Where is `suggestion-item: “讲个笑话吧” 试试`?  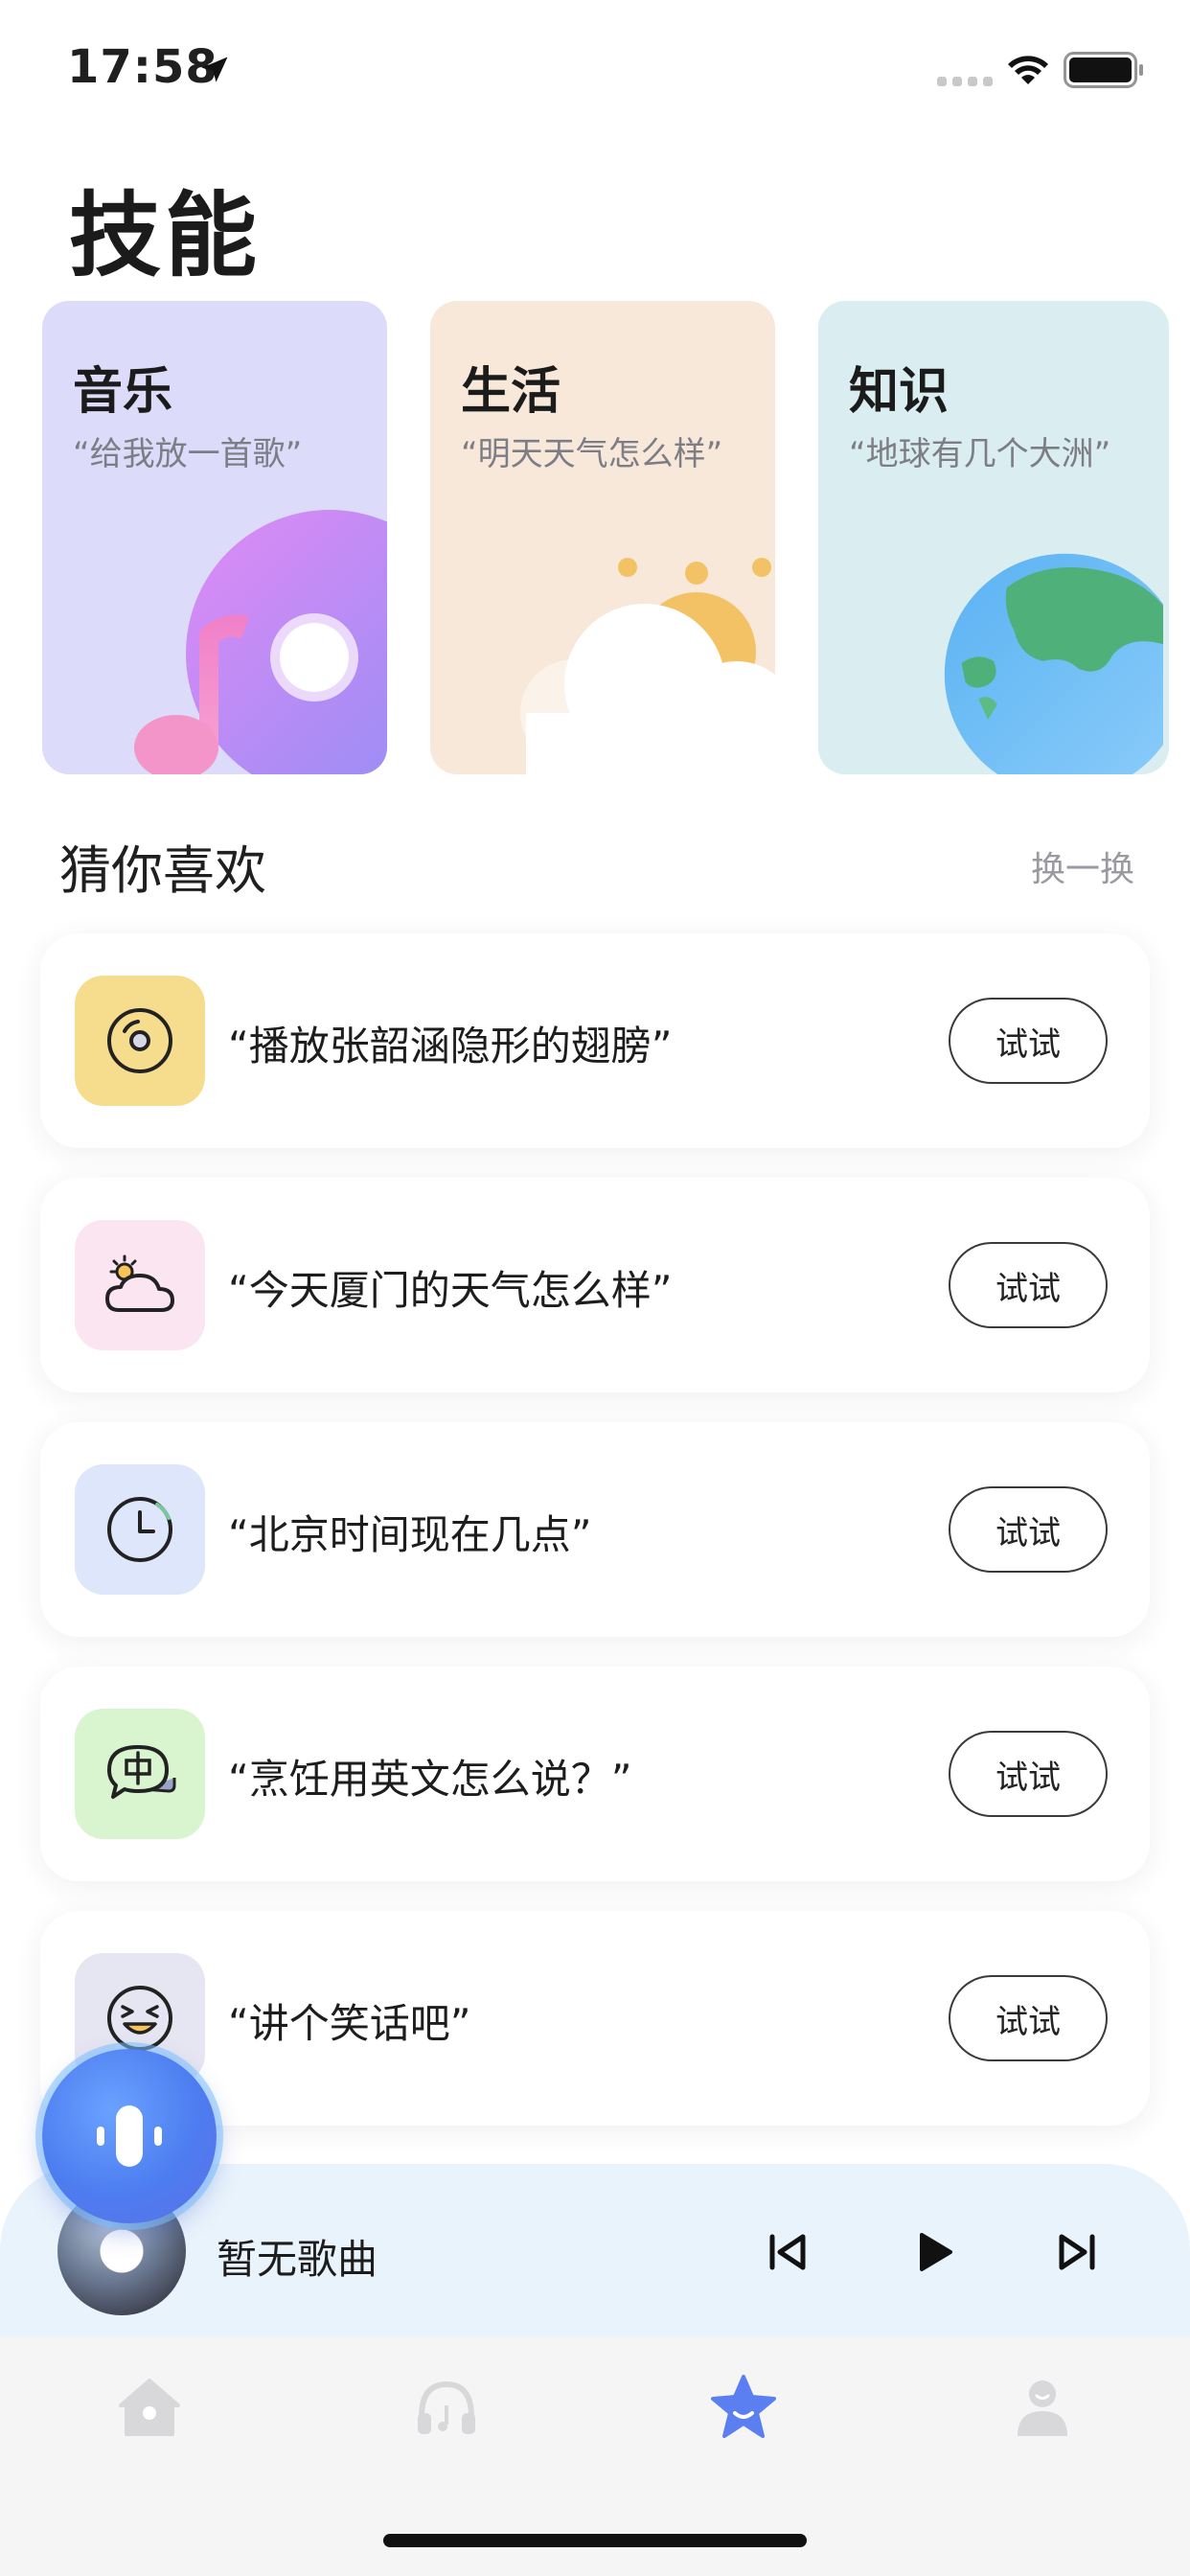 suggestion-item: “讲个笑话吧” 试试 is located at coordinates (595, 2019).